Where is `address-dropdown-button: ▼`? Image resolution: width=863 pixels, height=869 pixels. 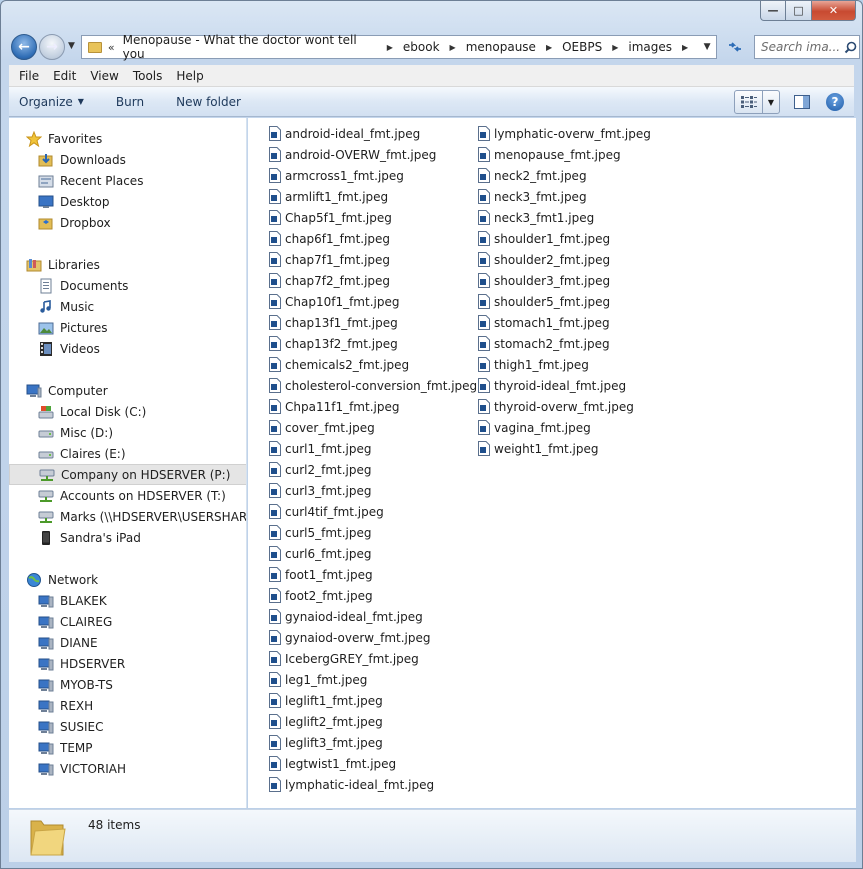
address-dropdown-button: ▼ is located at coordinates (707, 47).